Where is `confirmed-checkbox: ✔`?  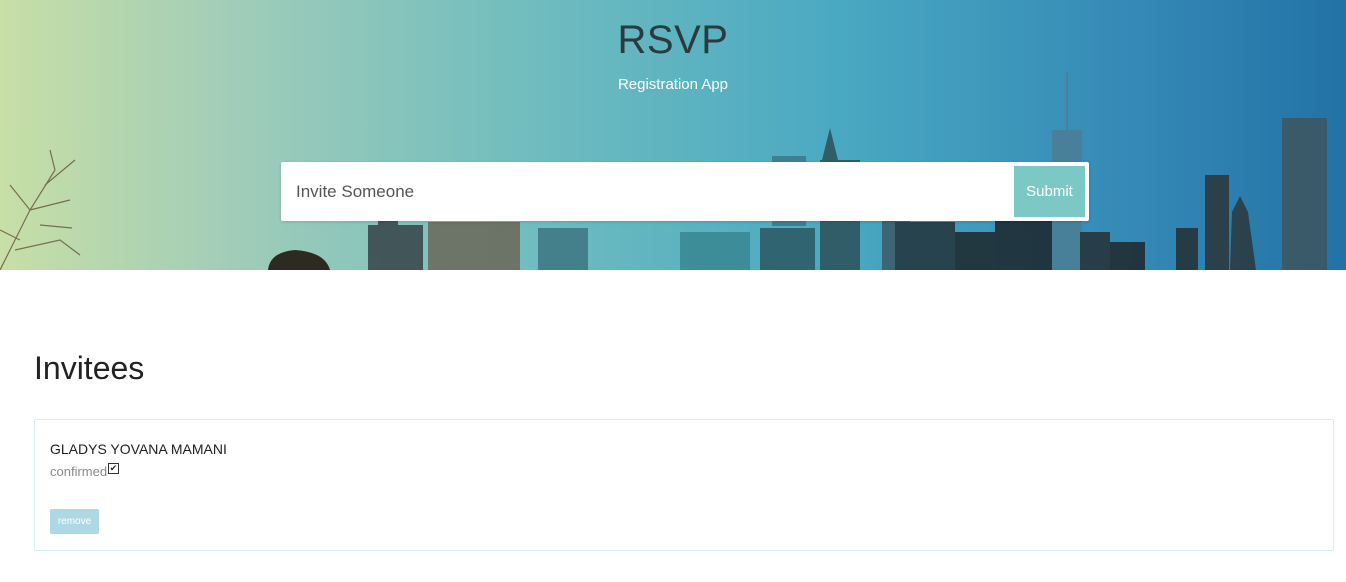
confirmed-checkbox: ✔ is located at coordinates (114, 468).